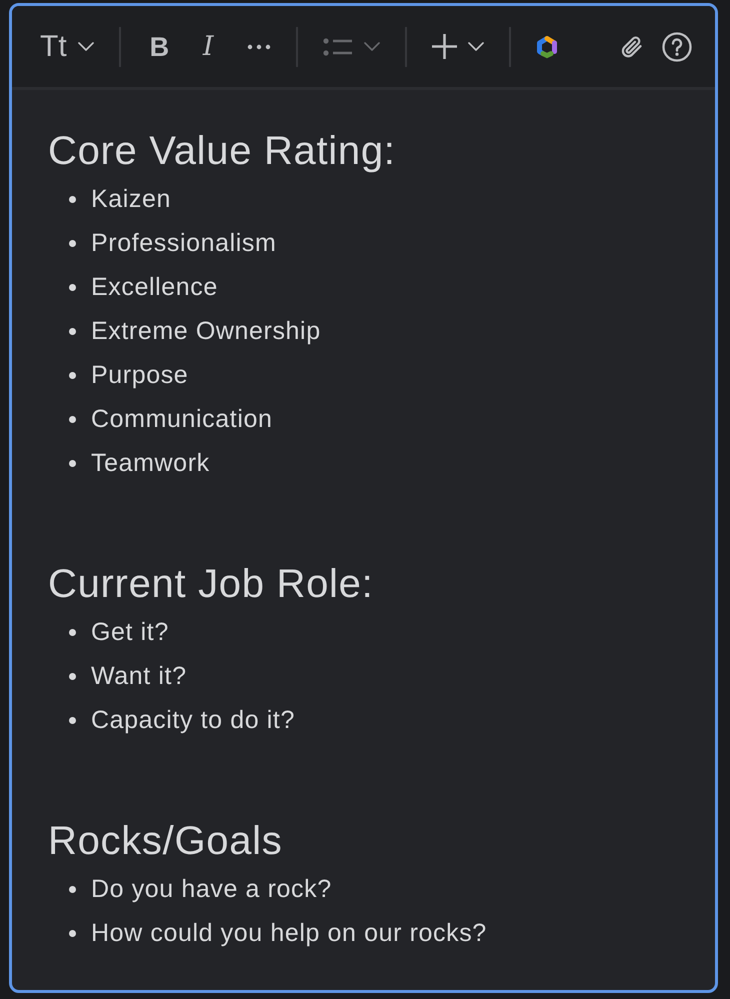 Image resolution: width=730 pixels, height=999 pixels. What do you see at coordinates (139, 375) in the screenshot?
I see `list-item-text: Purpose` at bounding box center [139, 375].